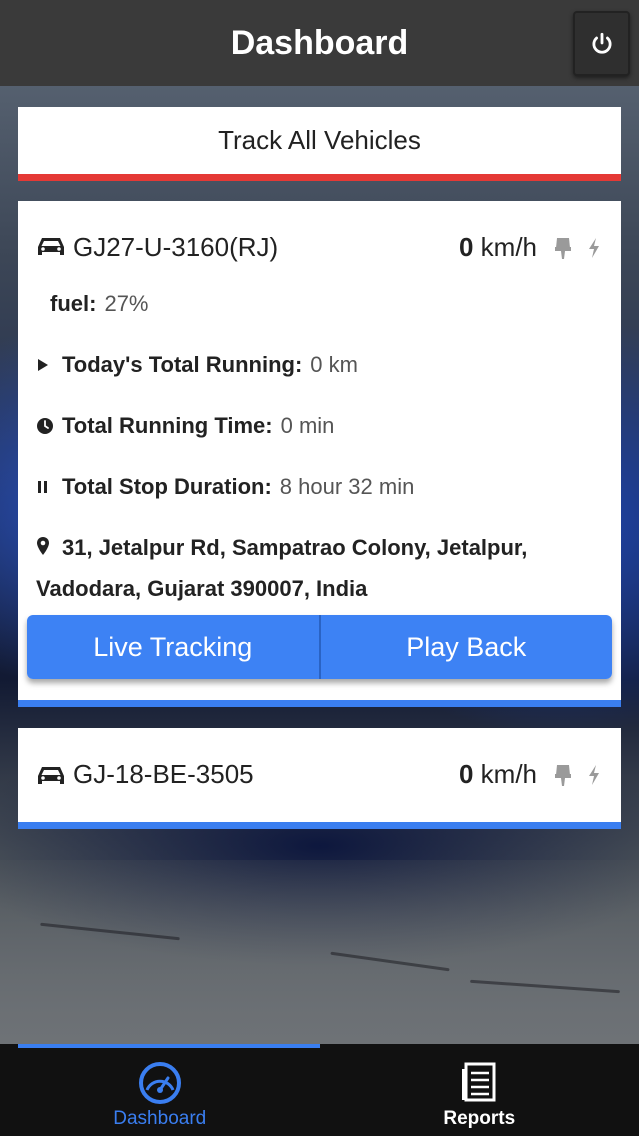 The height and width of the screenshot is (1136, 639). Describe the element at coordinates (479, 1082) in the screenshot. I see `reports-icon` at that location.